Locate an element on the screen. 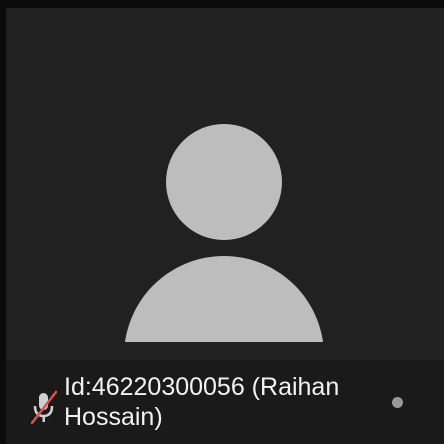 Image resolution: width=444 pixels, height=444 pixels. avatar-head is located at coordinates (224, 182).